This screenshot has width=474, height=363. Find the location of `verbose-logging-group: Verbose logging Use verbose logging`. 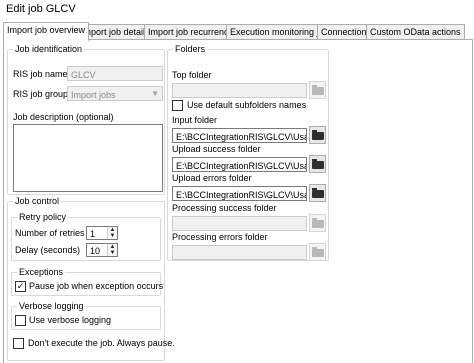

verbose-logging-group: Verbose logging Use verbose logging is located at coordinates (86, 315).